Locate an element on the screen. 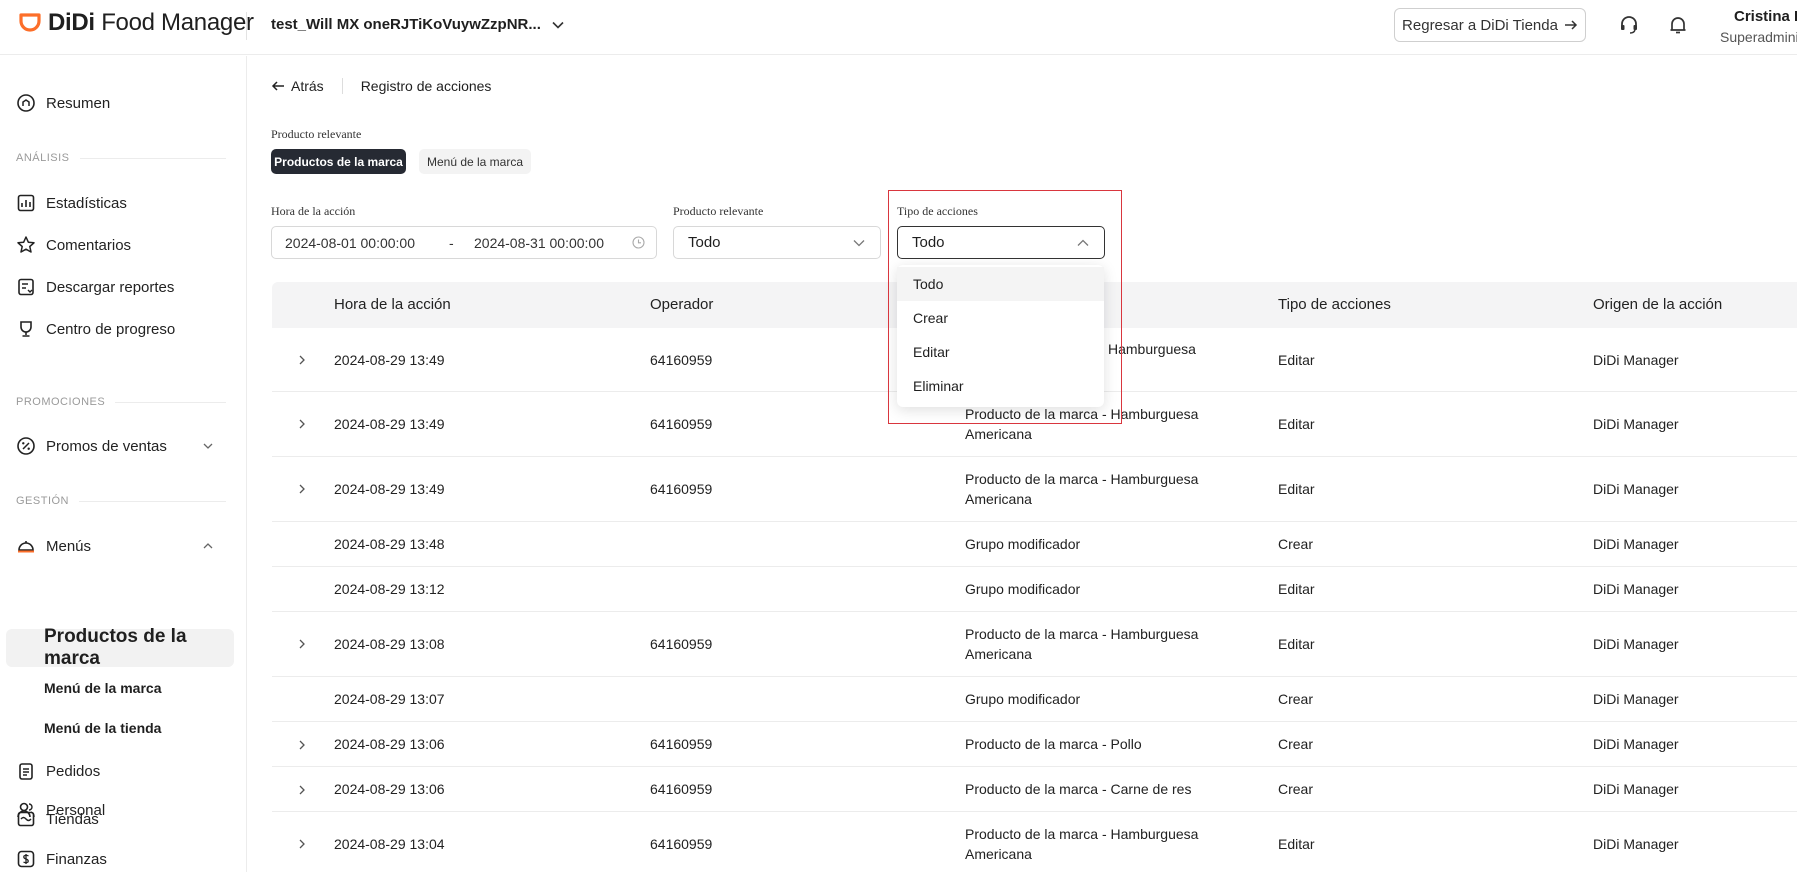  section-label: GESTIÓN is located at coordinates (43, 501).